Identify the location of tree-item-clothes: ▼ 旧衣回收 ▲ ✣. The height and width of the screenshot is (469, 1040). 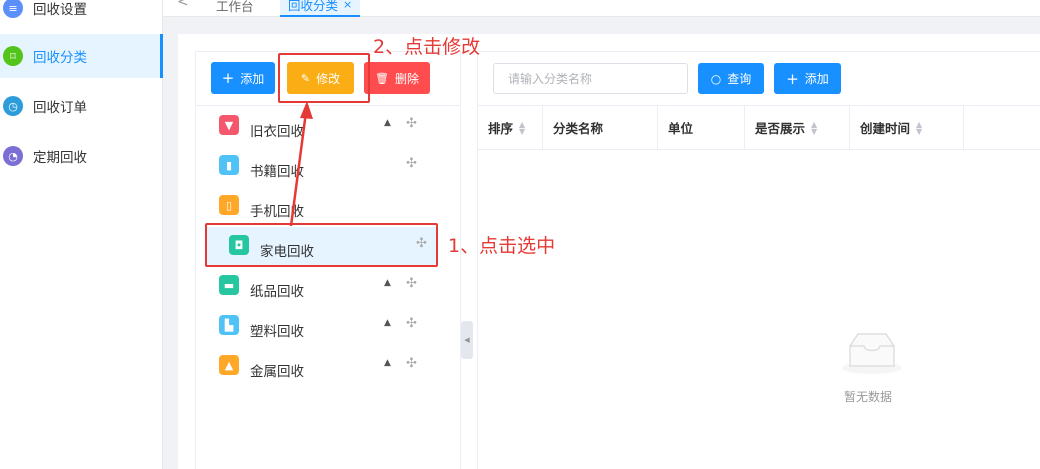
(321, 127).